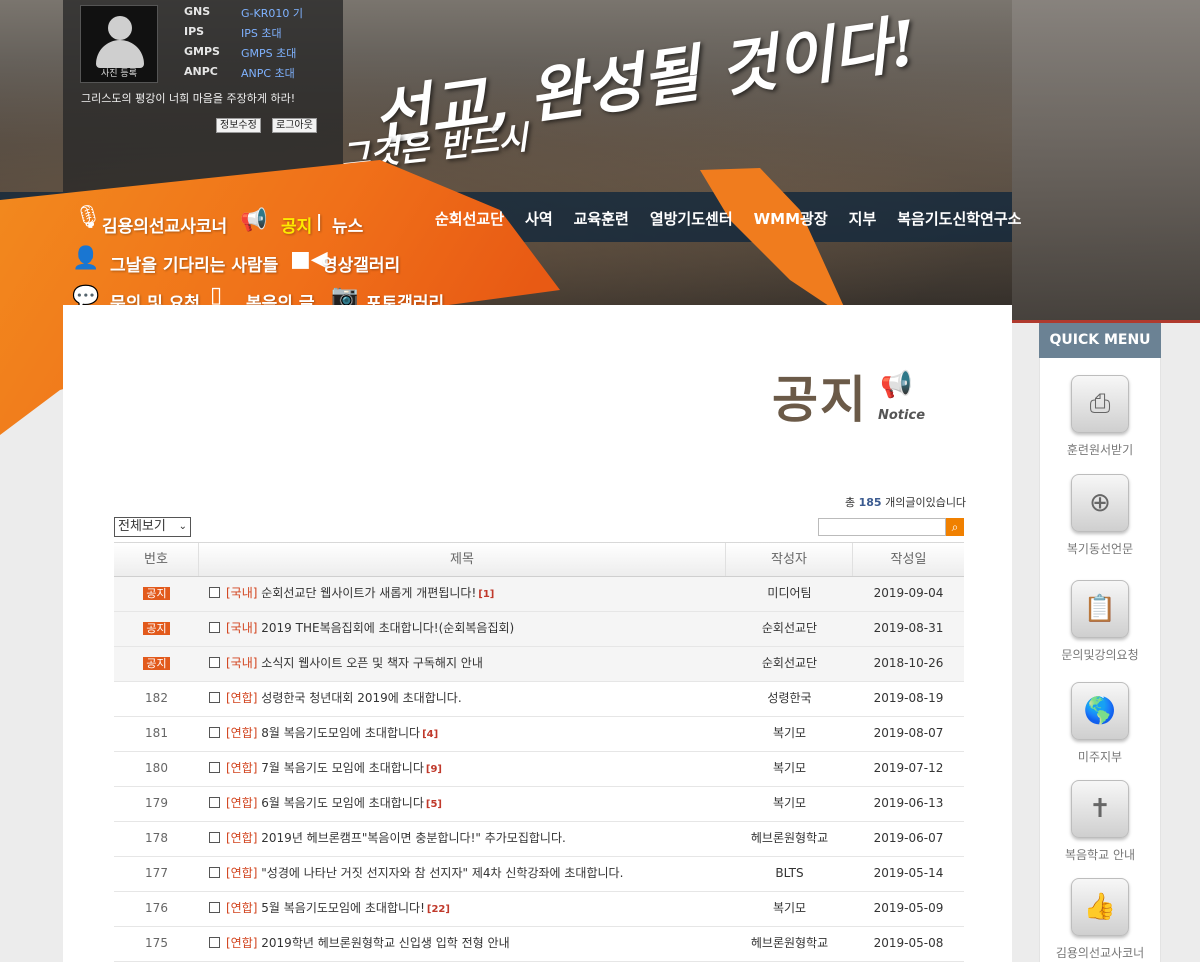 Image resolution: width=1200 pixels, height=962 pixels. What do you see at coordinates (820, 399) in the screenshot?
I see `page-title-ko: 공지` at bounding box center [820, 399].